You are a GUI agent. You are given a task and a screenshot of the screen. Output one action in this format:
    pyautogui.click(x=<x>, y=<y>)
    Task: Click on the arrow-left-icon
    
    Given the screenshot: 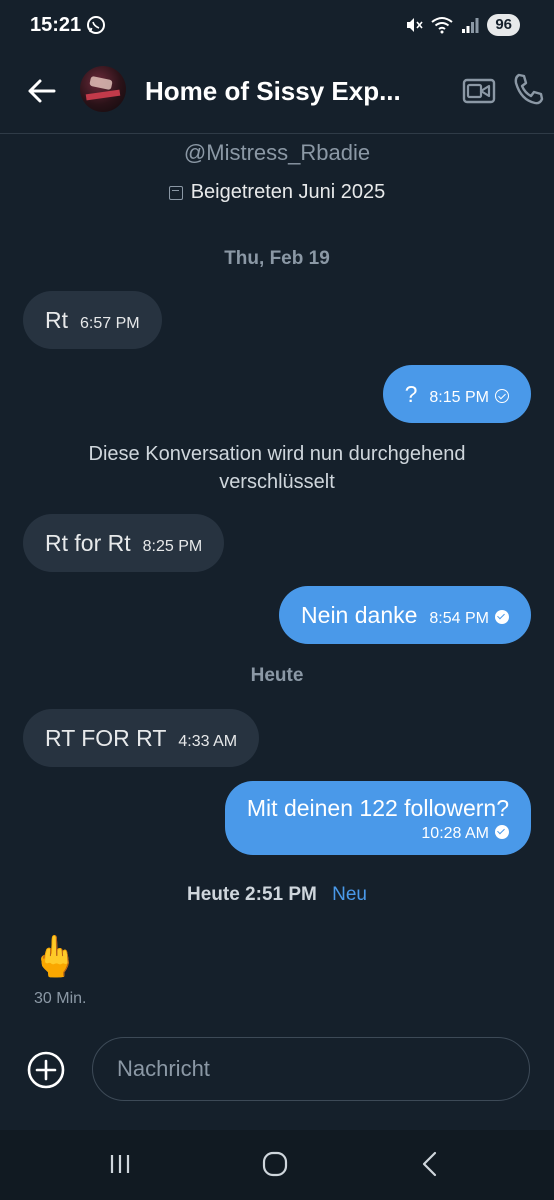 What is the action you would take?
    pyautogui.click(x=41, y=91)
    